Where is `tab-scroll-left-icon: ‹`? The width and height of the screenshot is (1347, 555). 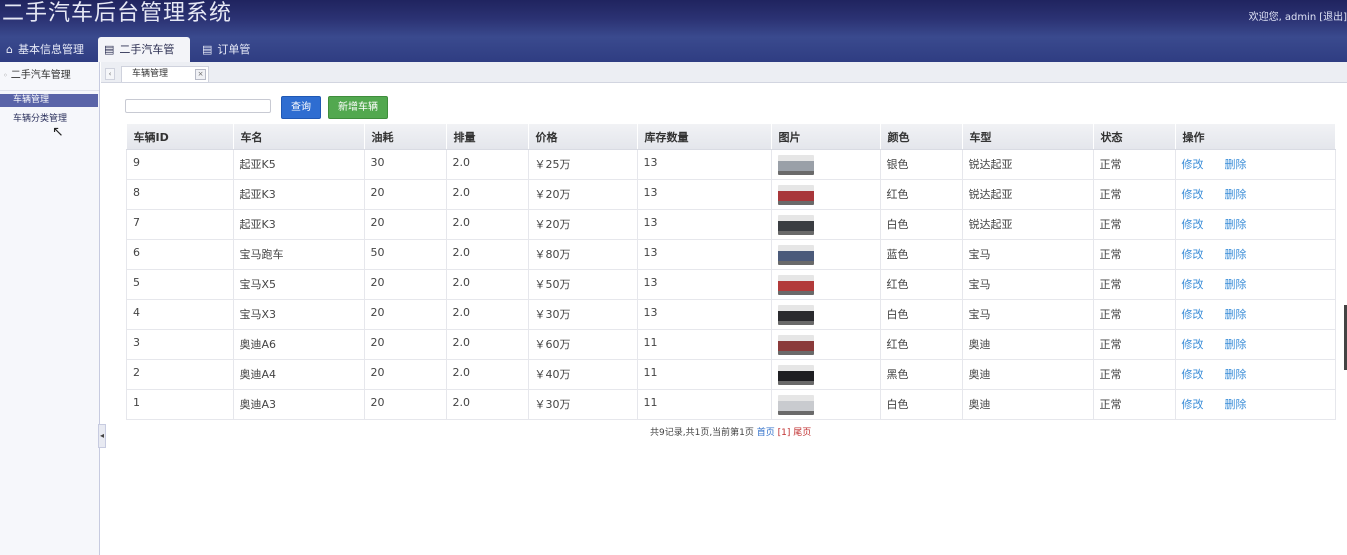
tab-scroll-left-icon: ‹ is located at coordinates (110, 74).